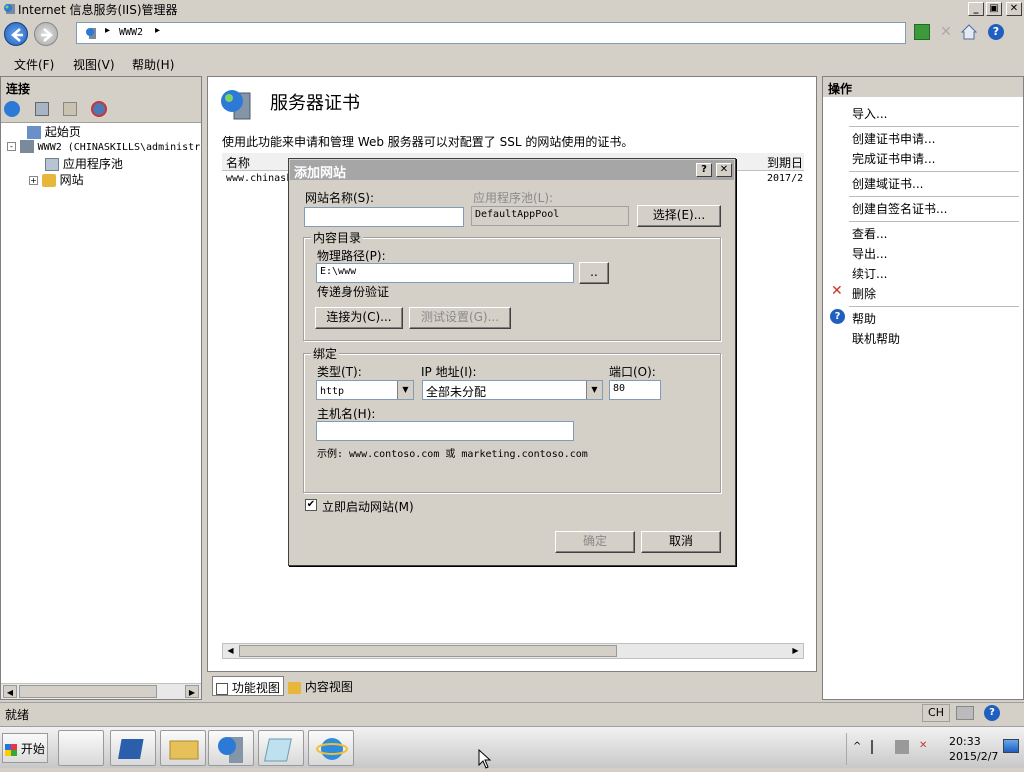 The width and height of the screenshot is (1024, 772). I want to click on show-desktop-icon, so click(1011, 746).